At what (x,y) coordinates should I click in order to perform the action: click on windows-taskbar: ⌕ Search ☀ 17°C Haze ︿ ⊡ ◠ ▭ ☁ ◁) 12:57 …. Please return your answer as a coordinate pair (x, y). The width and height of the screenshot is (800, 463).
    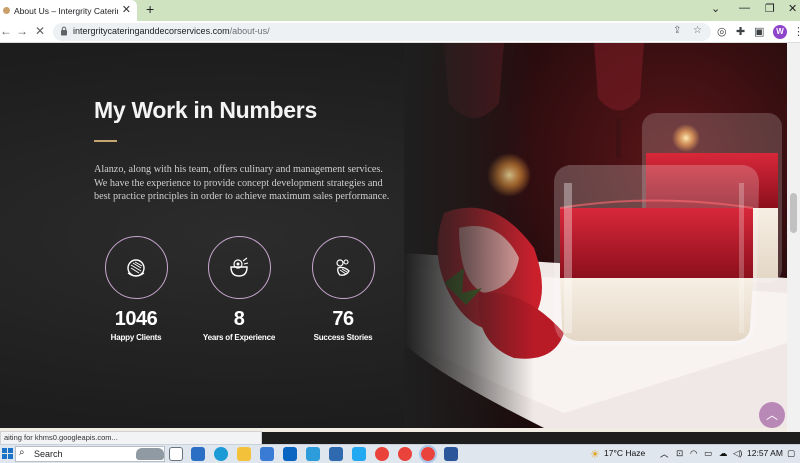
    Looking at the image, I should click on (400, 453).